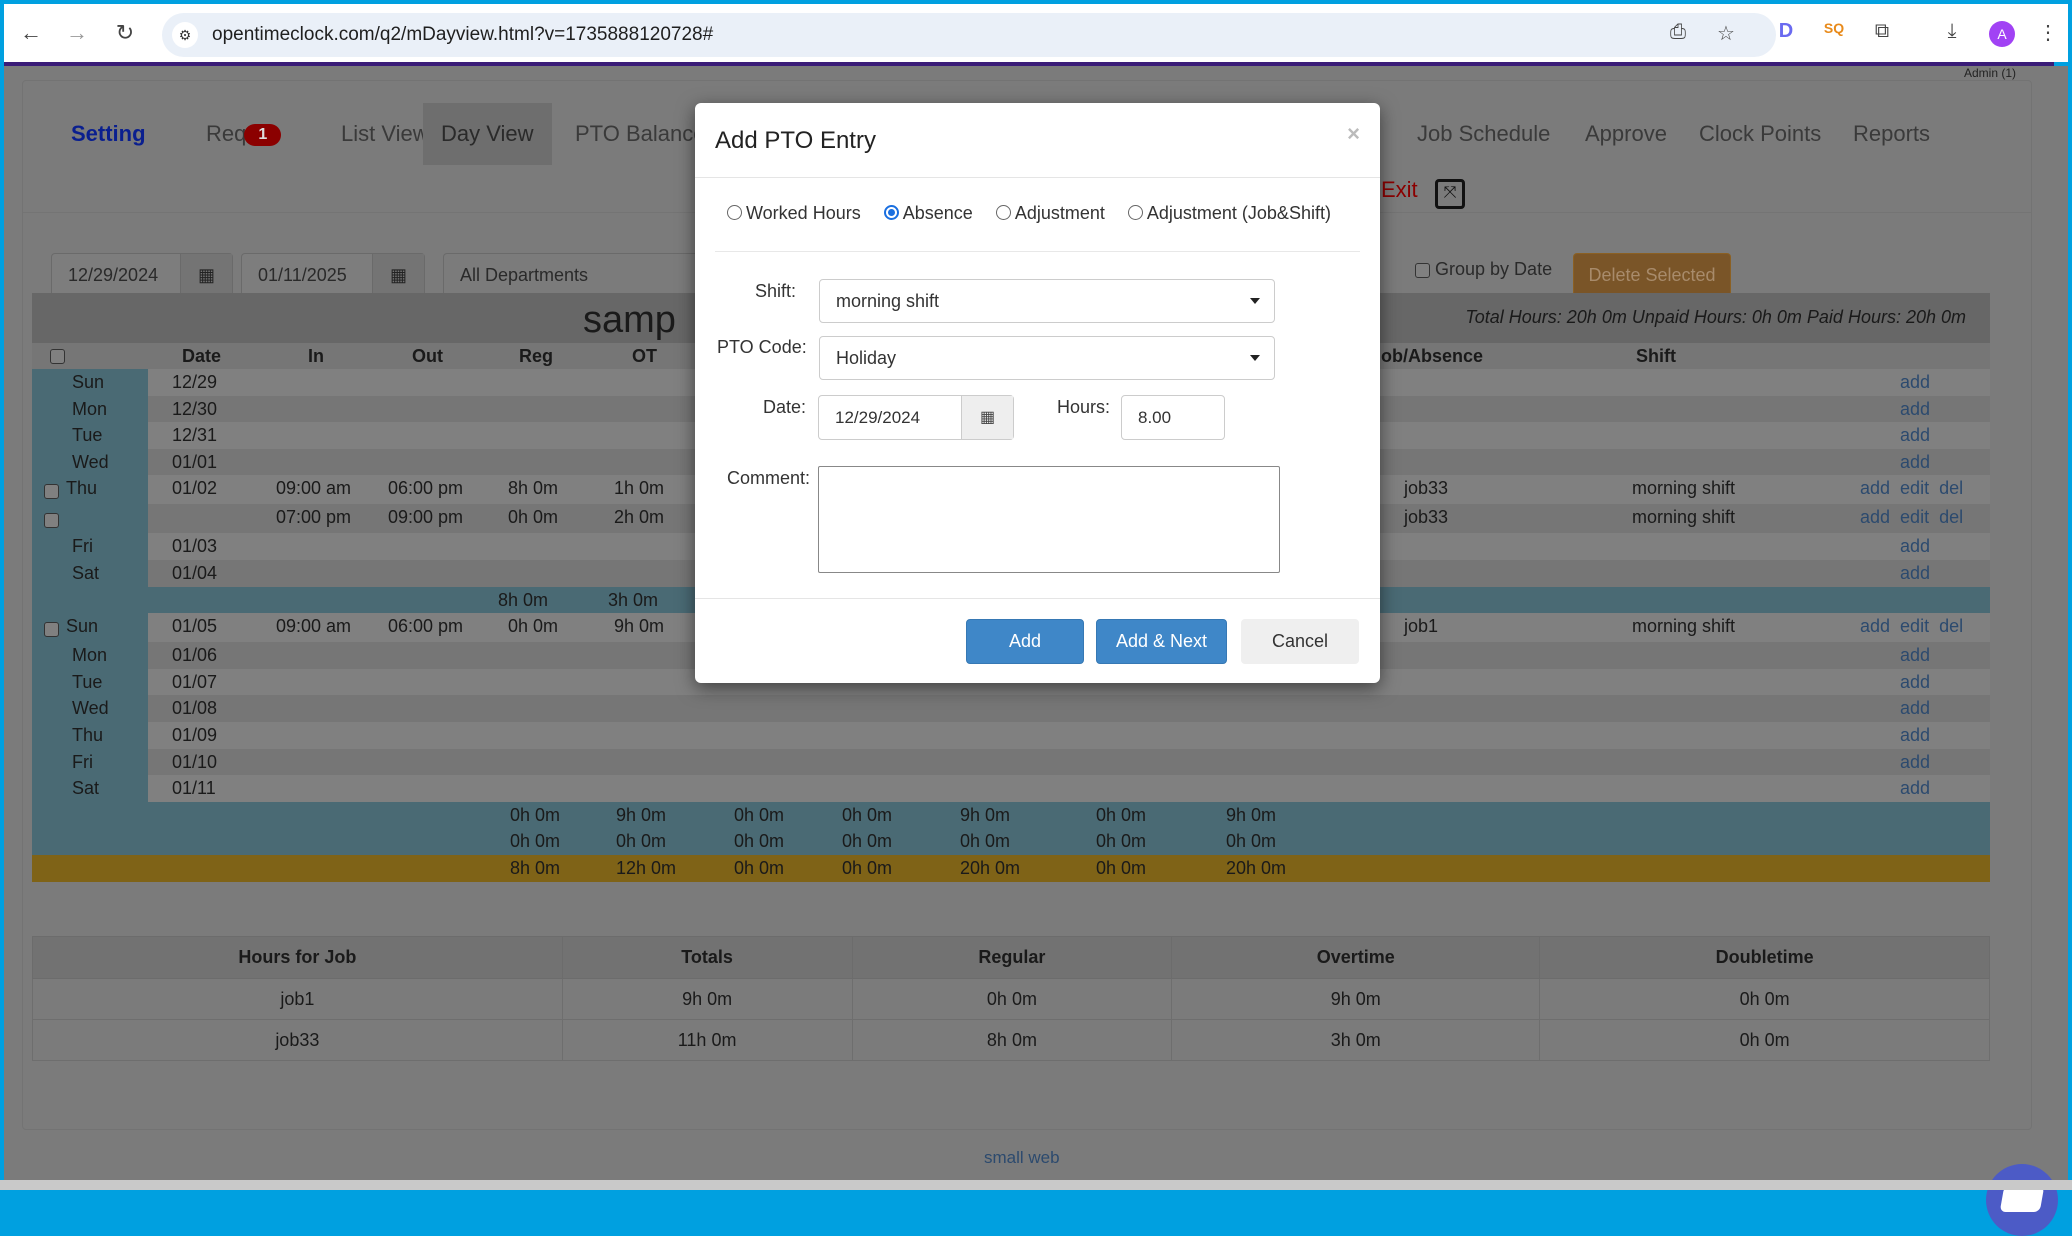 The width and height of the screenshot is (2072, 1236). Describe the element at coordinates (985, 814) in the screenshot. I see `total-cell: 9h 0m` at that location.